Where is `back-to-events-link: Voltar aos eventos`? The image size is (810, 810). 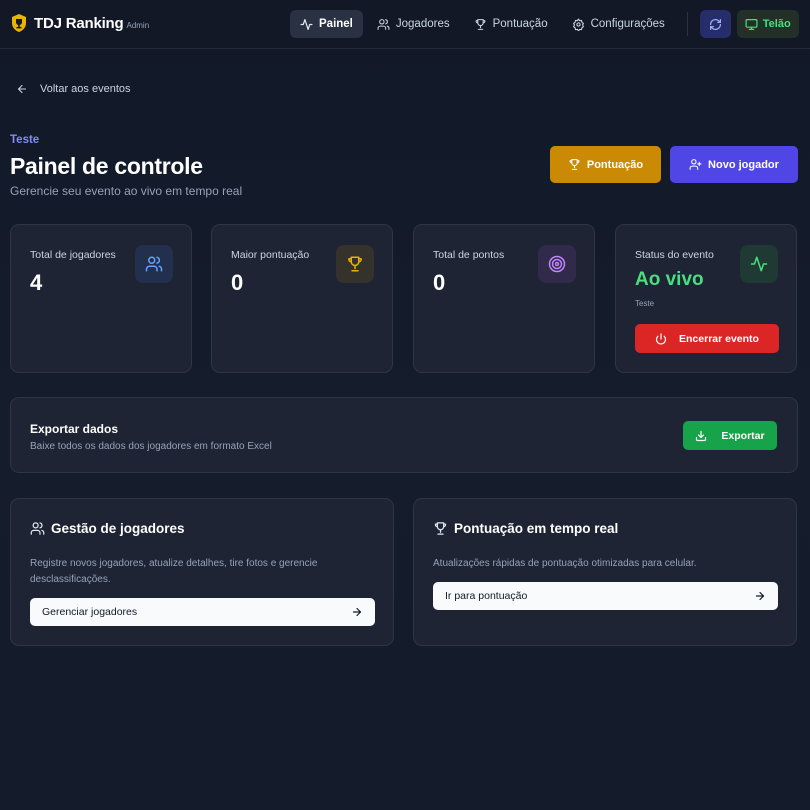
back-to-events-link: Voltar aos eventos is located at coordinates (73, 89).